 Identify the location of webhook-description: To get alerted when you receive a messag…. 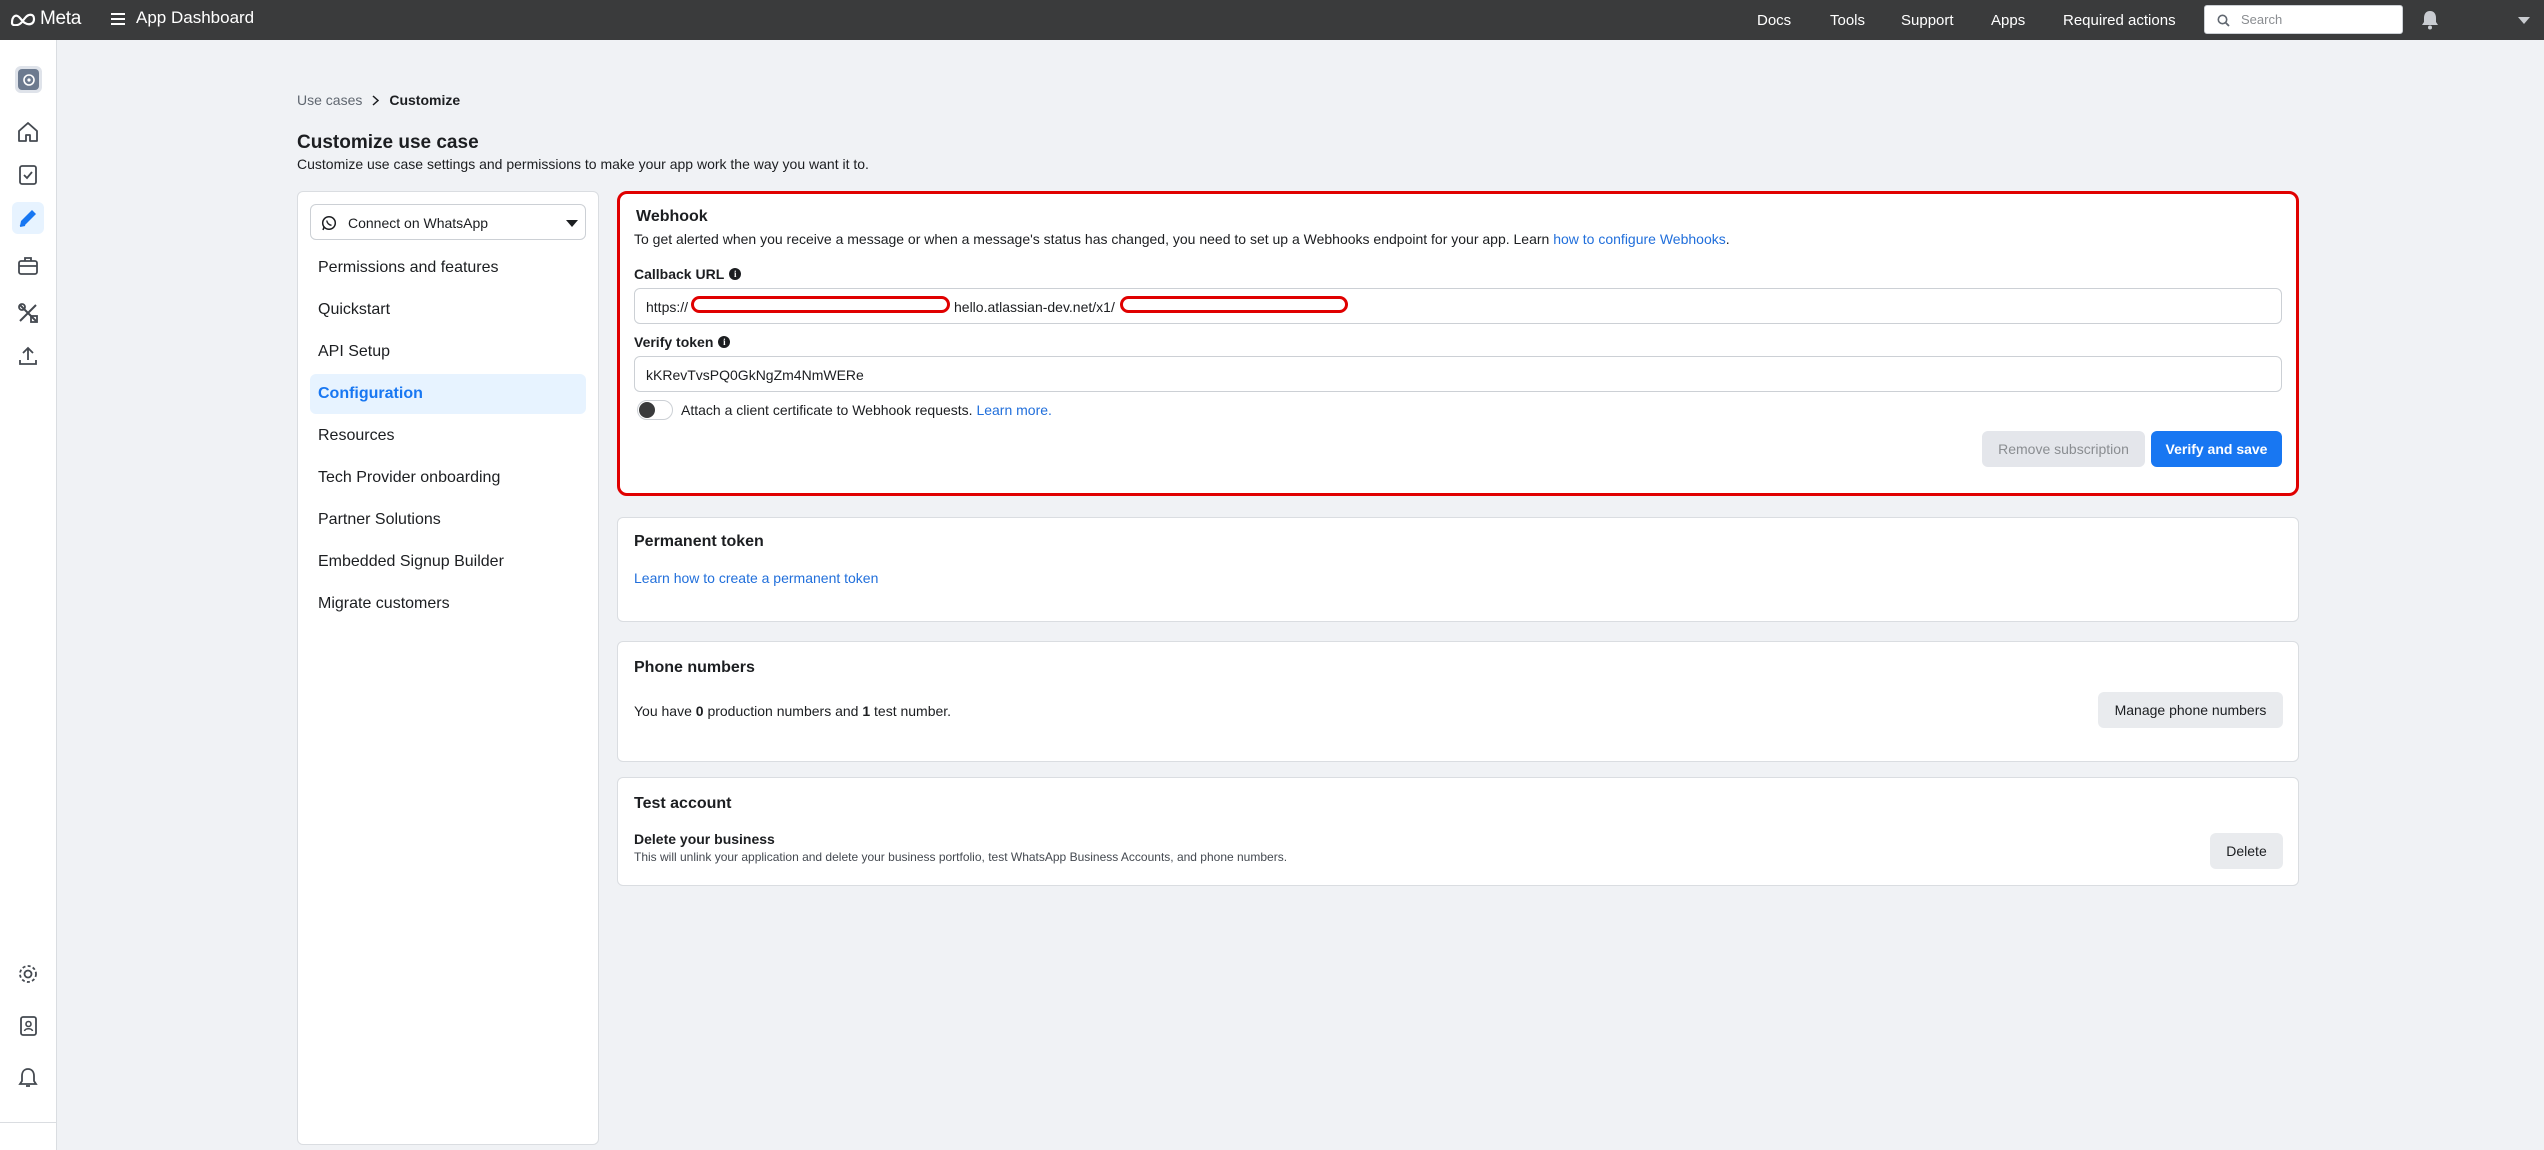
(1182, 239).